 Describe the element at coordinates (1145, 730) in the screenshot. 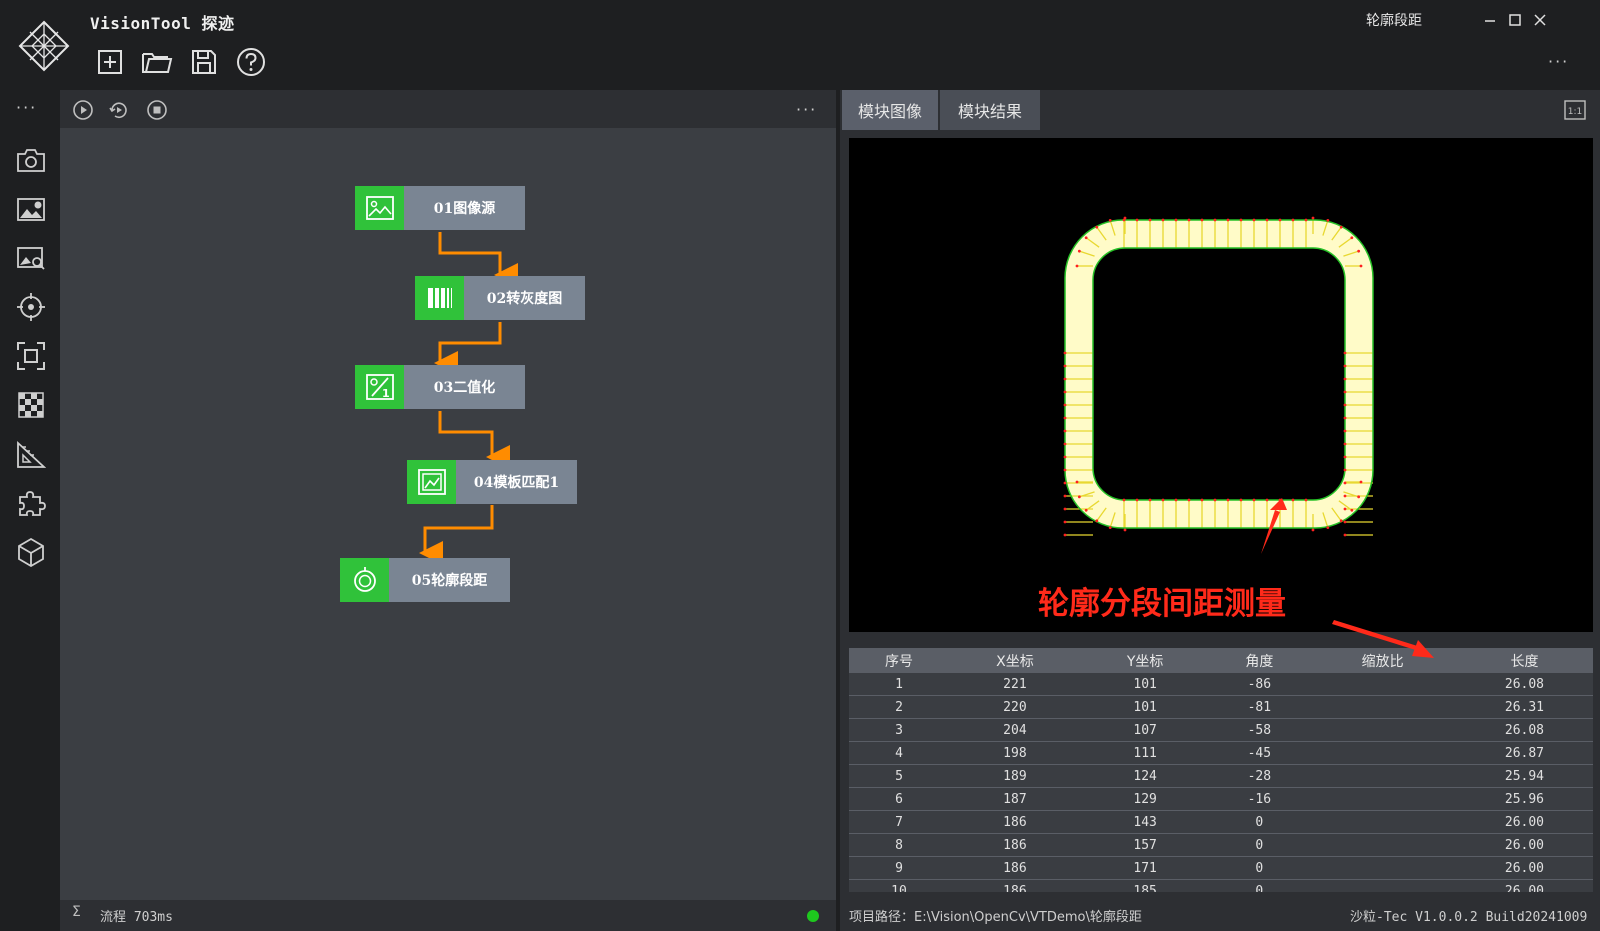

I see `table-cell: 107` at that location.